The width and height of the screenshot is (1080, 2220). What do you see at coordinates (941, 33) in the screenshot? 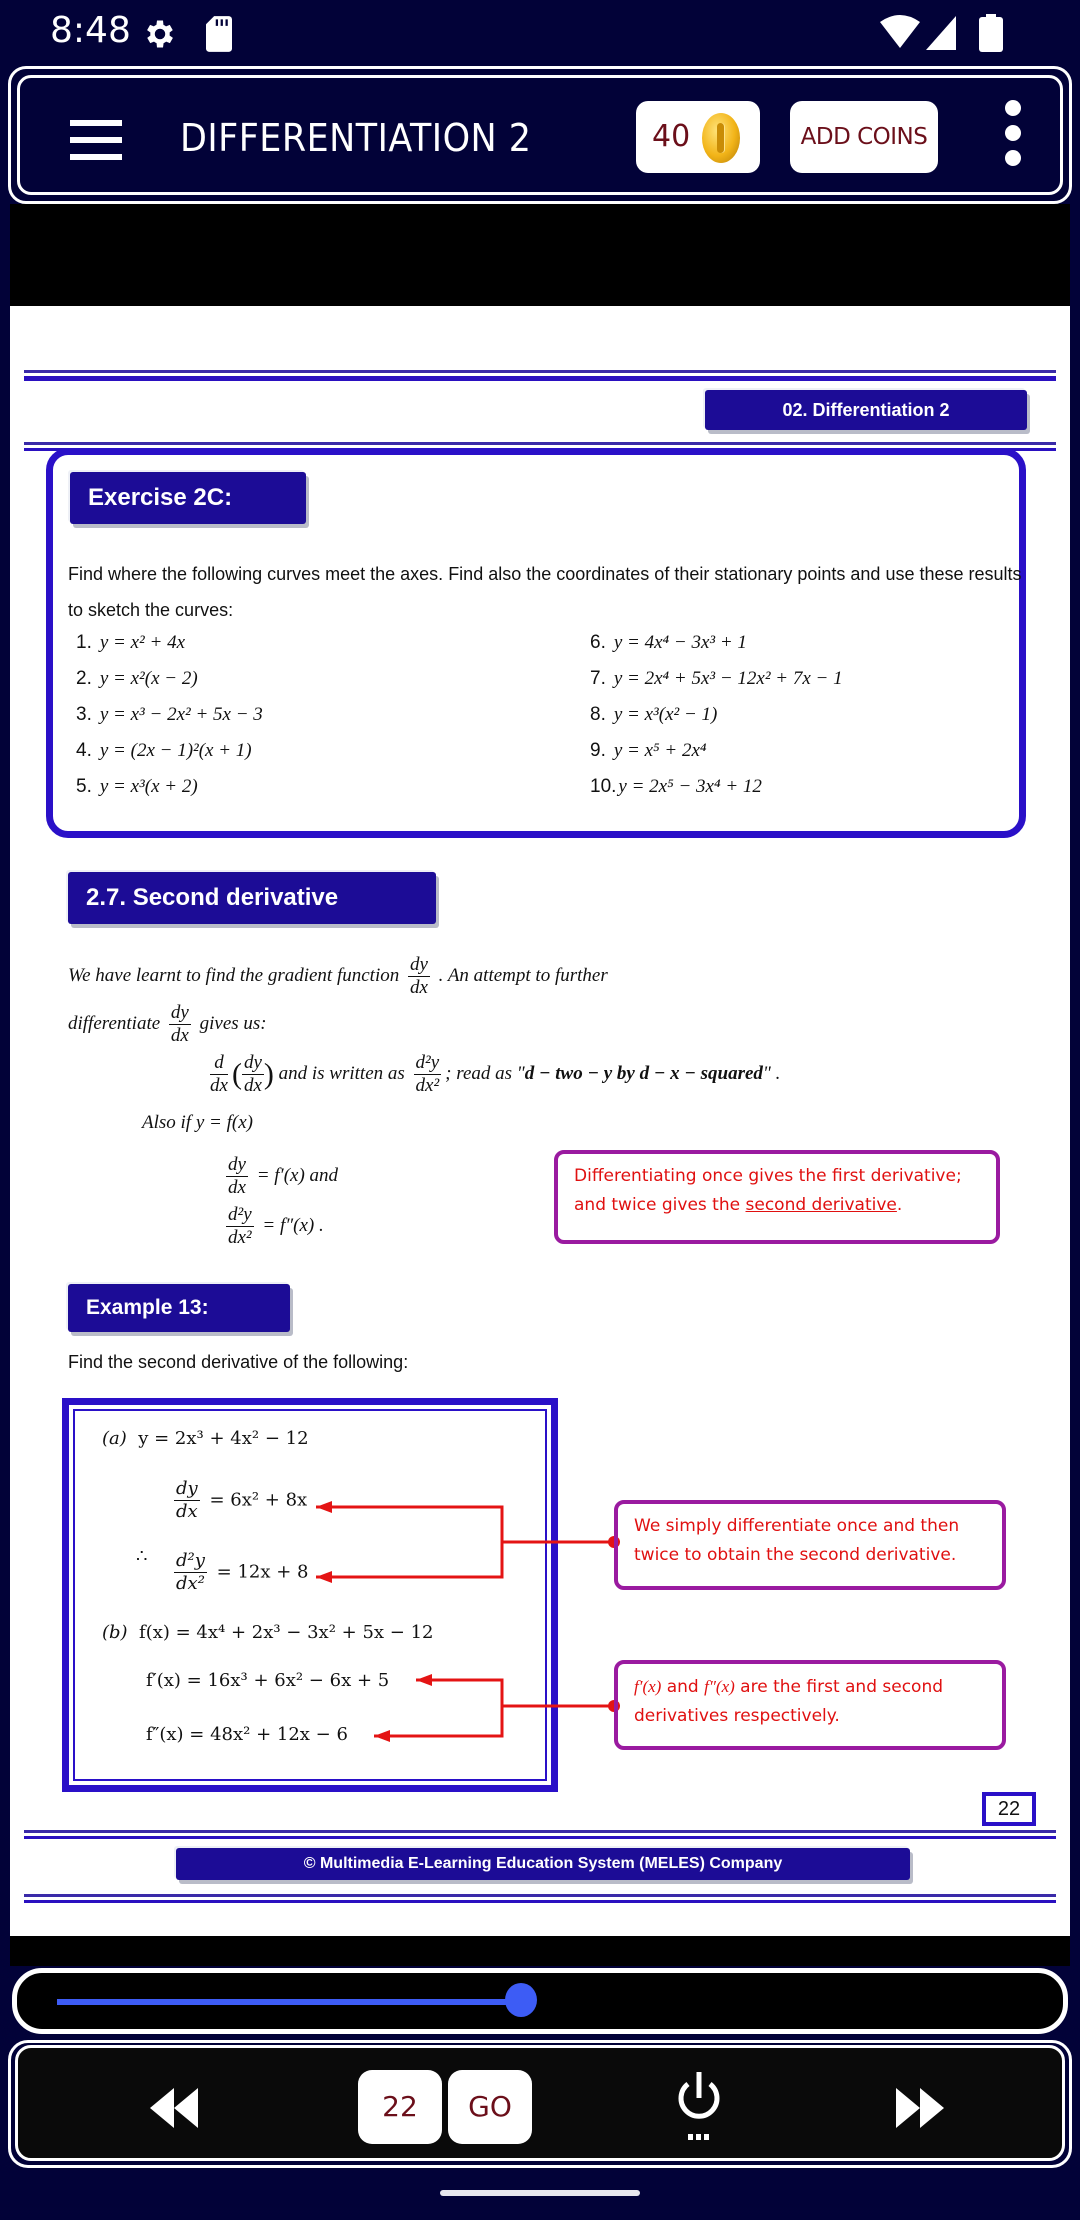
I see `cellular-signal-icon` at bounding box center [941, 33].